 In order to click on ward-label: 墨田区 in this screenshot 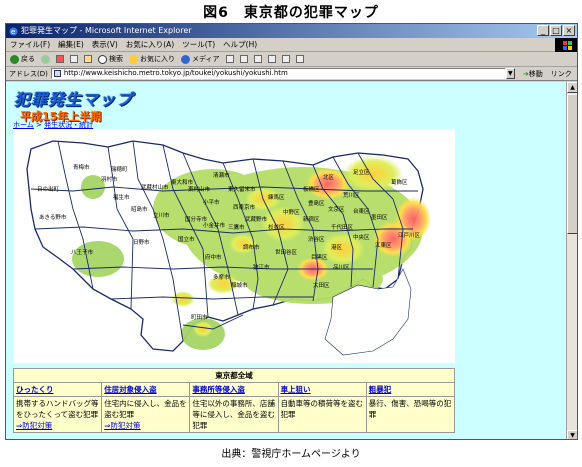, I will do `click(379, 217)`.